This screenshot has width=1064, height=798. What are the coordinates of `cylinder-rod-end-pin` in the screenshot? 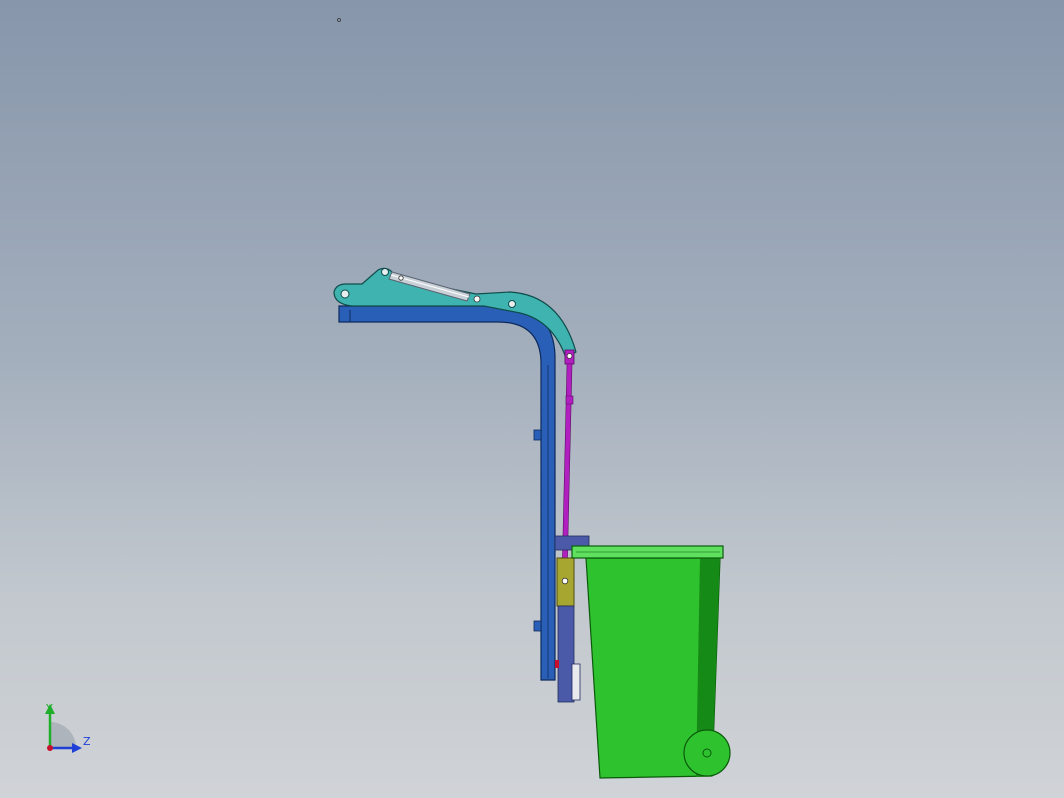 It's located at (477, 299).